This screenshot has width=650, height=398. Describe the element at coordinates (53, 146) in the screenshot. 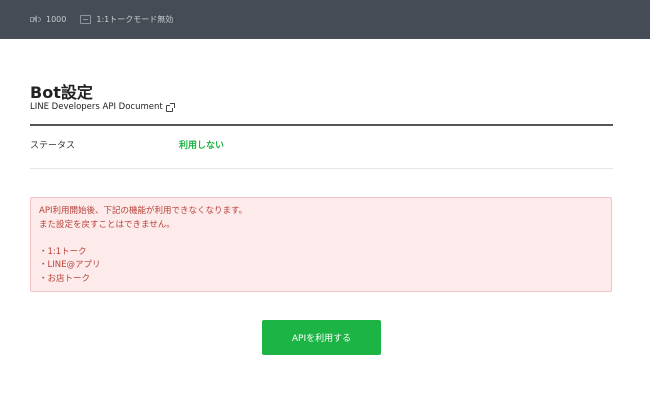

I see `status-label: ステータス` at that location.